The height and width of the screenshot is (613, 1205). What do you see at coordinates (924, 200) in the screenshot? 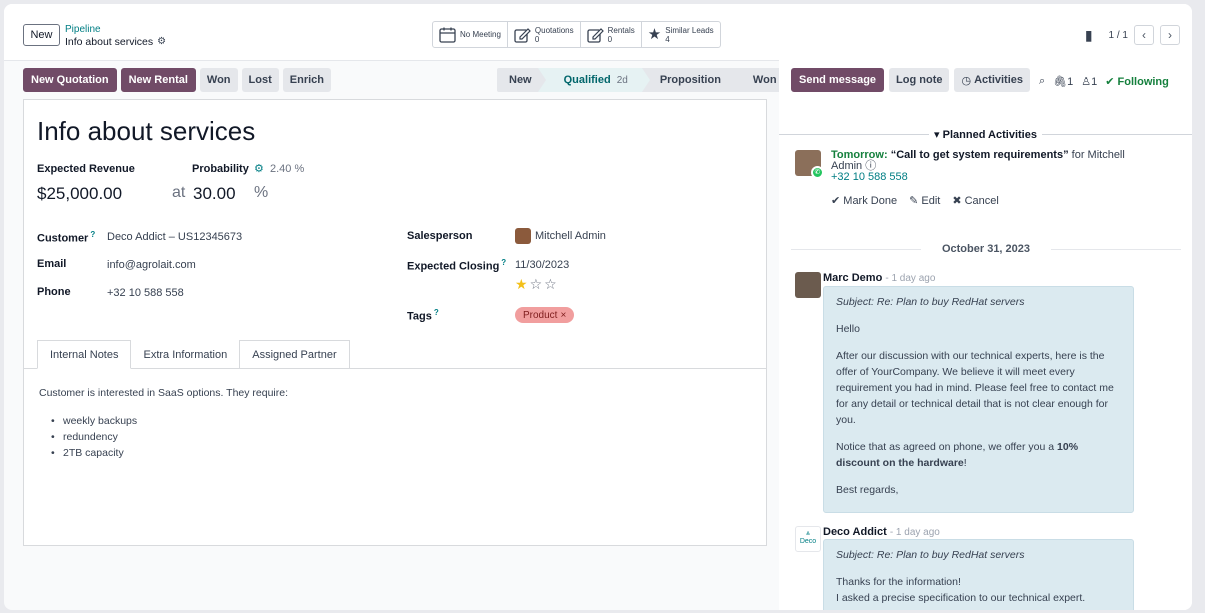
I see `edit-link: ✎ Edit` at bounding box center [924, 200].